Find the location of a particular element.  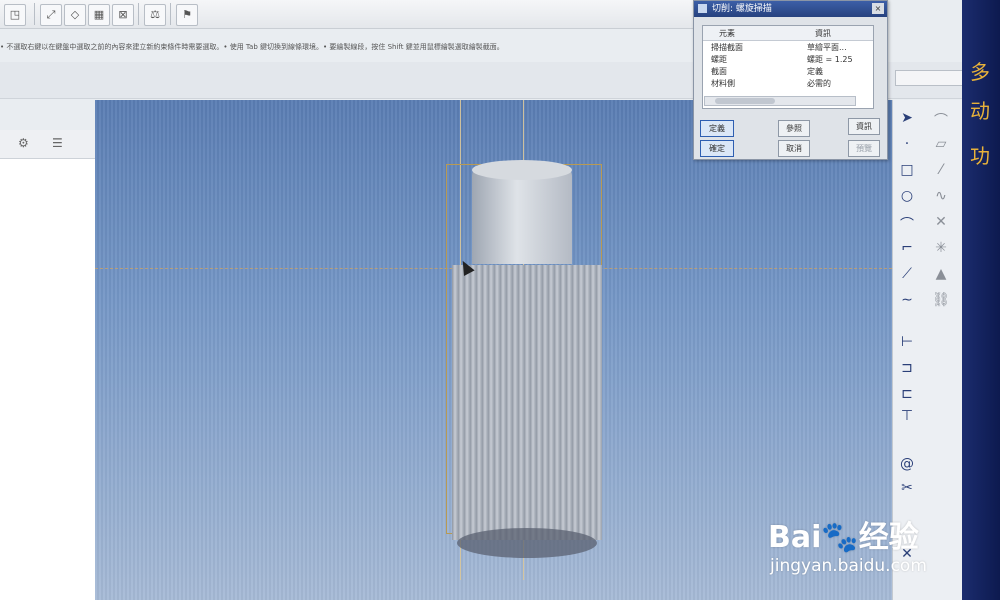

sketch-tool-row: ○ ∿ is located at coordinates (928, 197).